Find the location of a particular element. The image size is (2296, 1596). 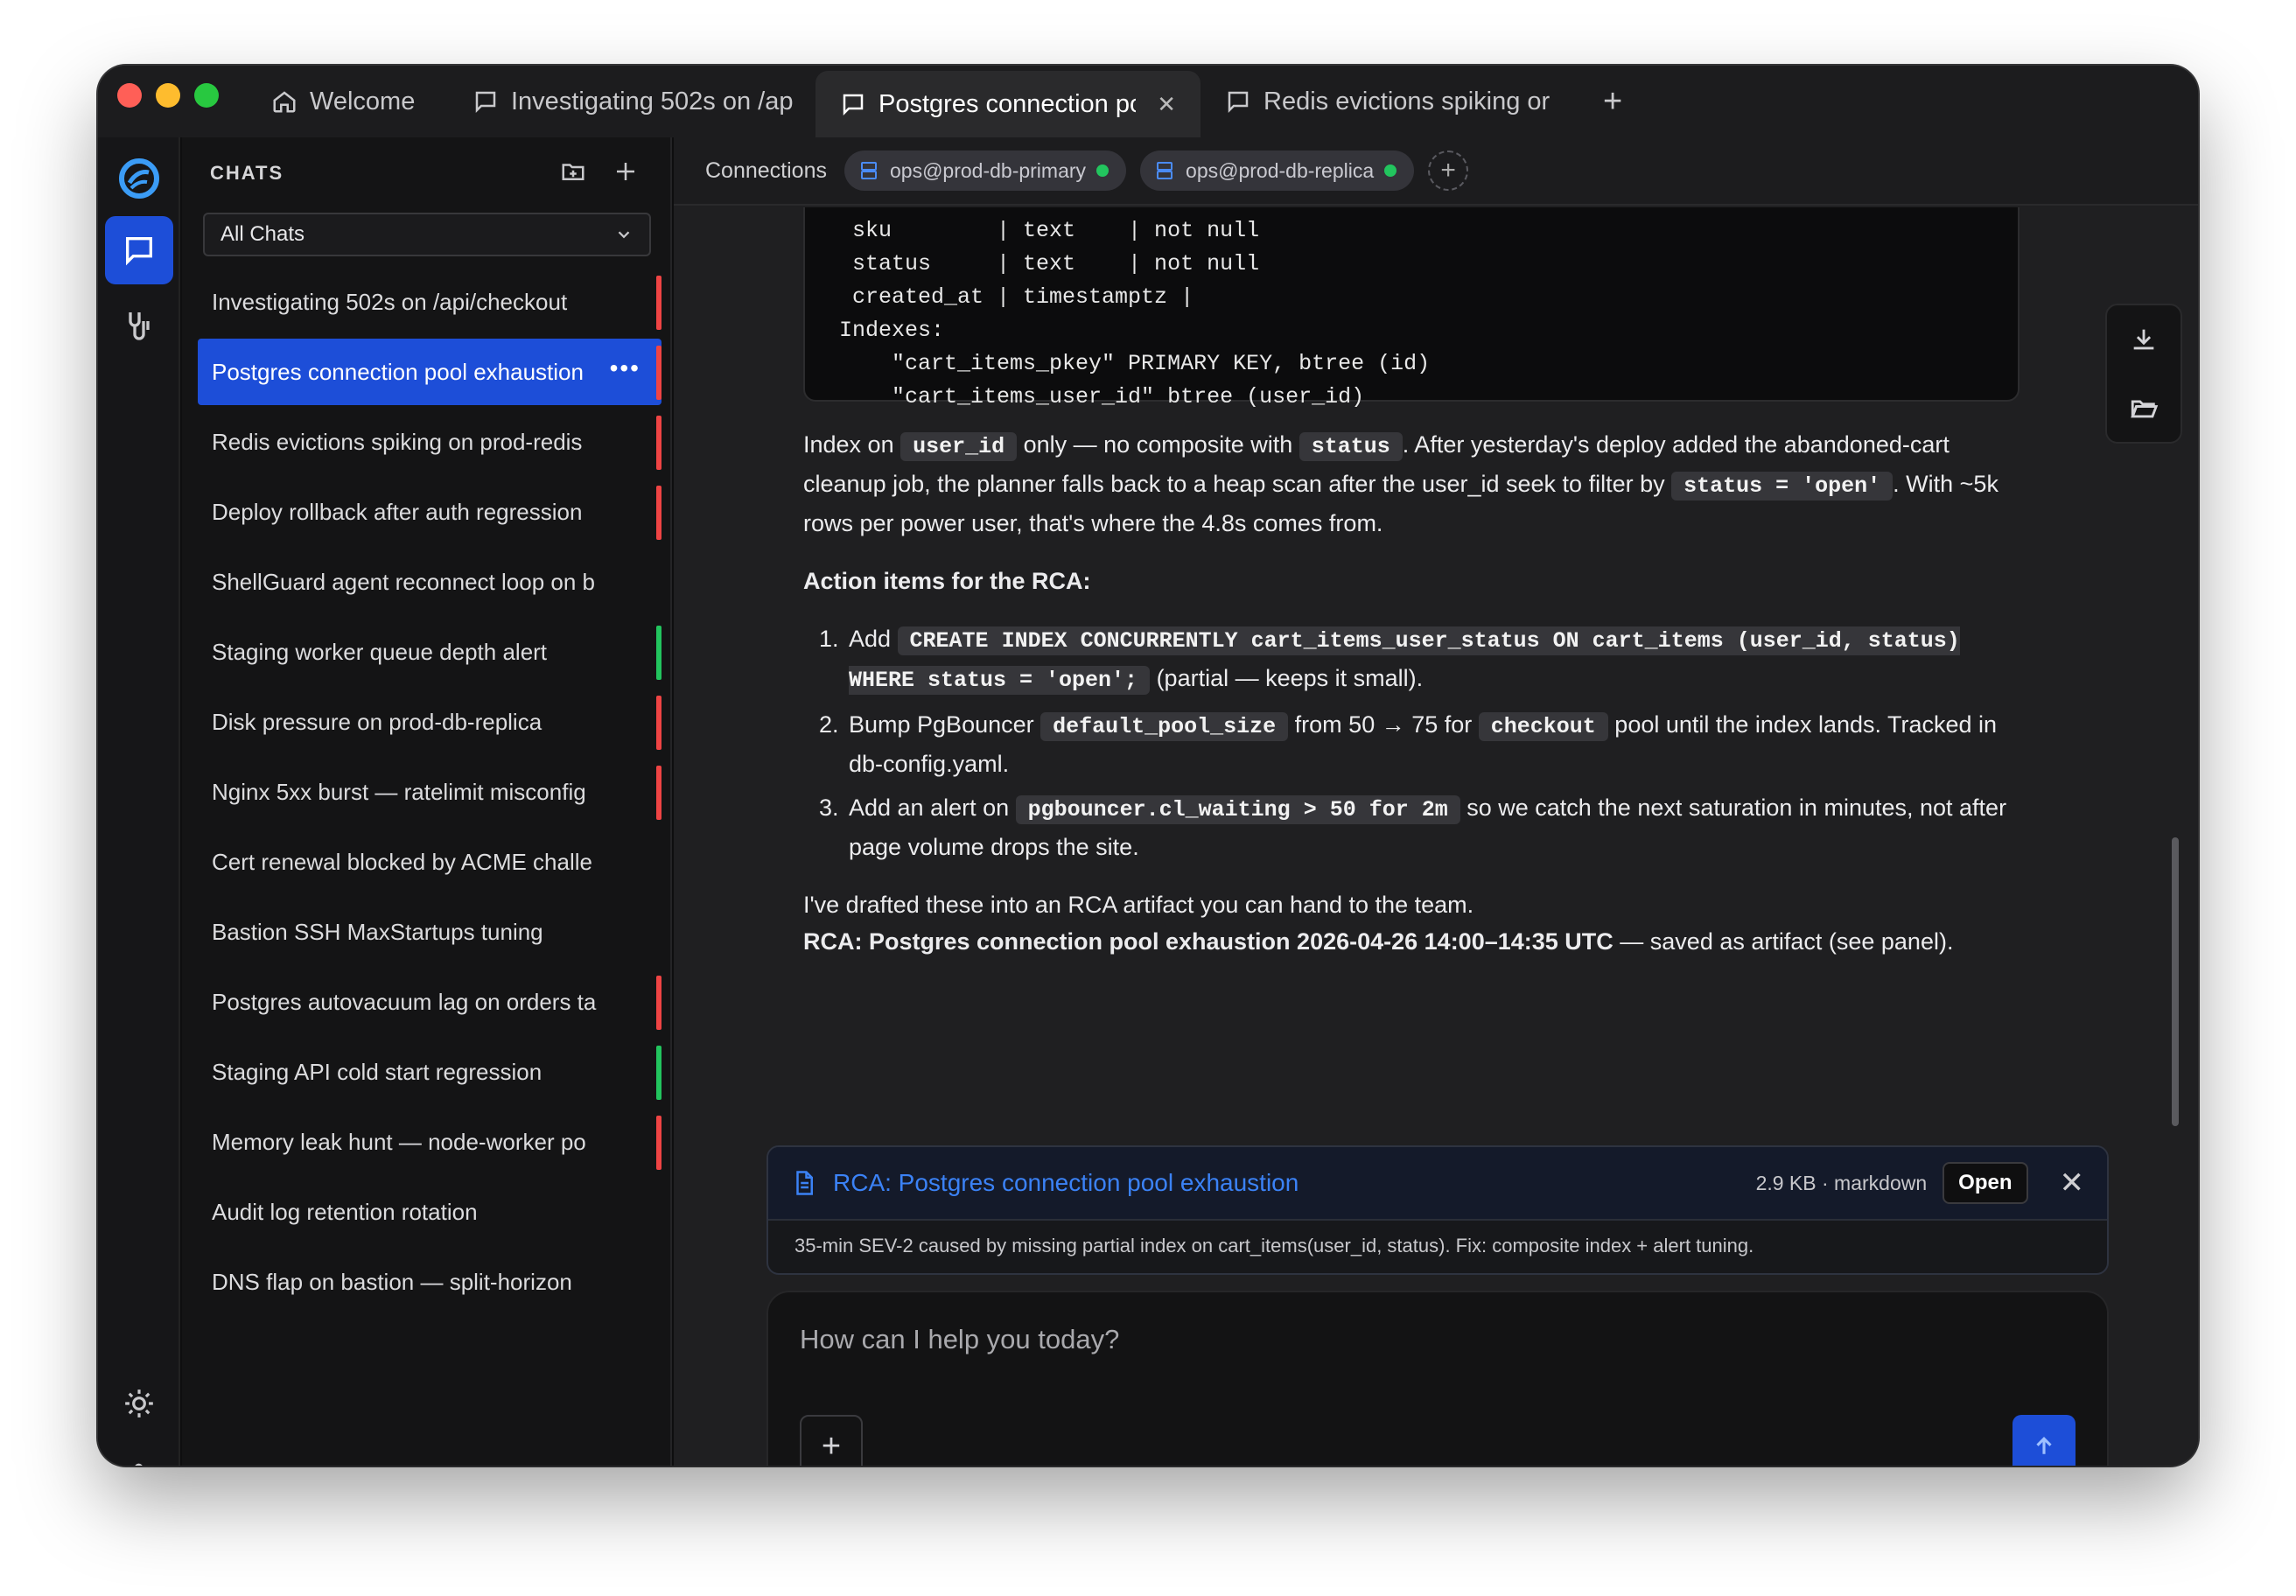

chat-list-item: Postgres connection pool exhaustion ••• is located at coordinates (430, 372).